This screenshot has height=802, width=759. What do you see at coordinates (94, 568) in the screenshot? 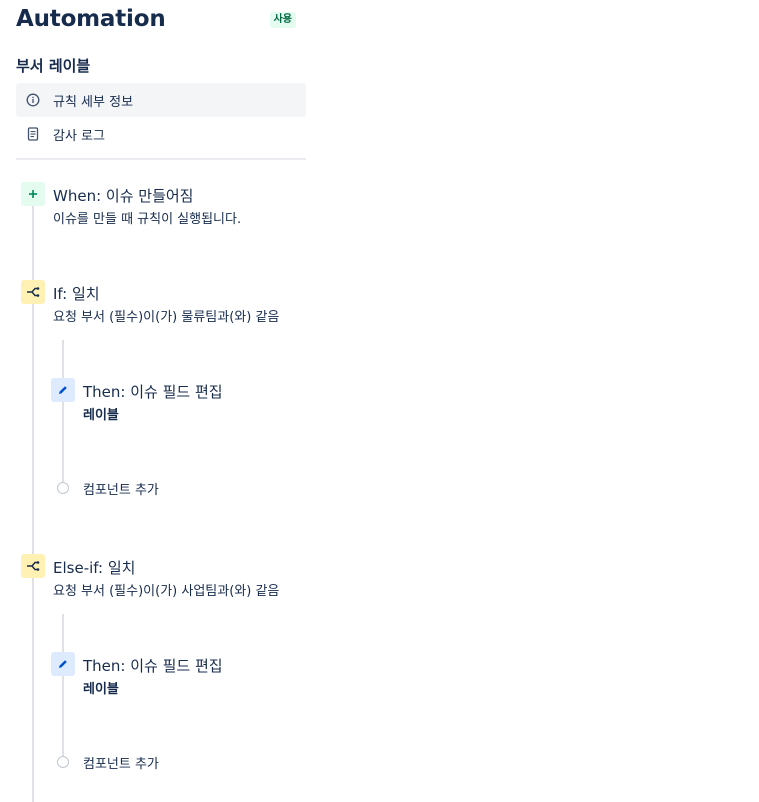
I see `elseif-condition-title: Else-if: 일치` at bounding box center [94, 568].